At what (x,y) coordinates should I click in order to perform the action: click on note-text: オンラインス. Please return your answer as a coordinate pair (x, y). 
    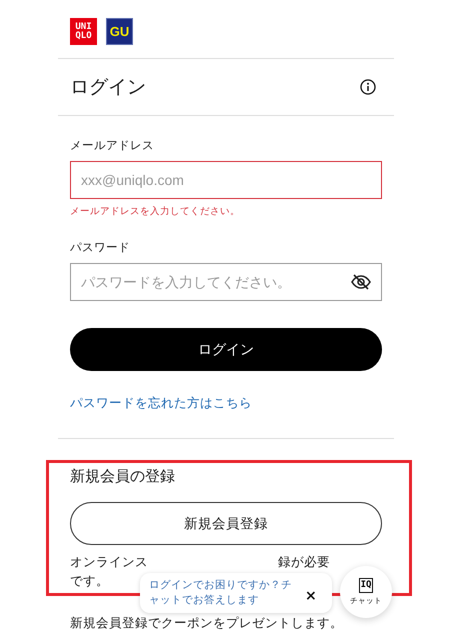
    Looking at the image, I should click on (109, 561).